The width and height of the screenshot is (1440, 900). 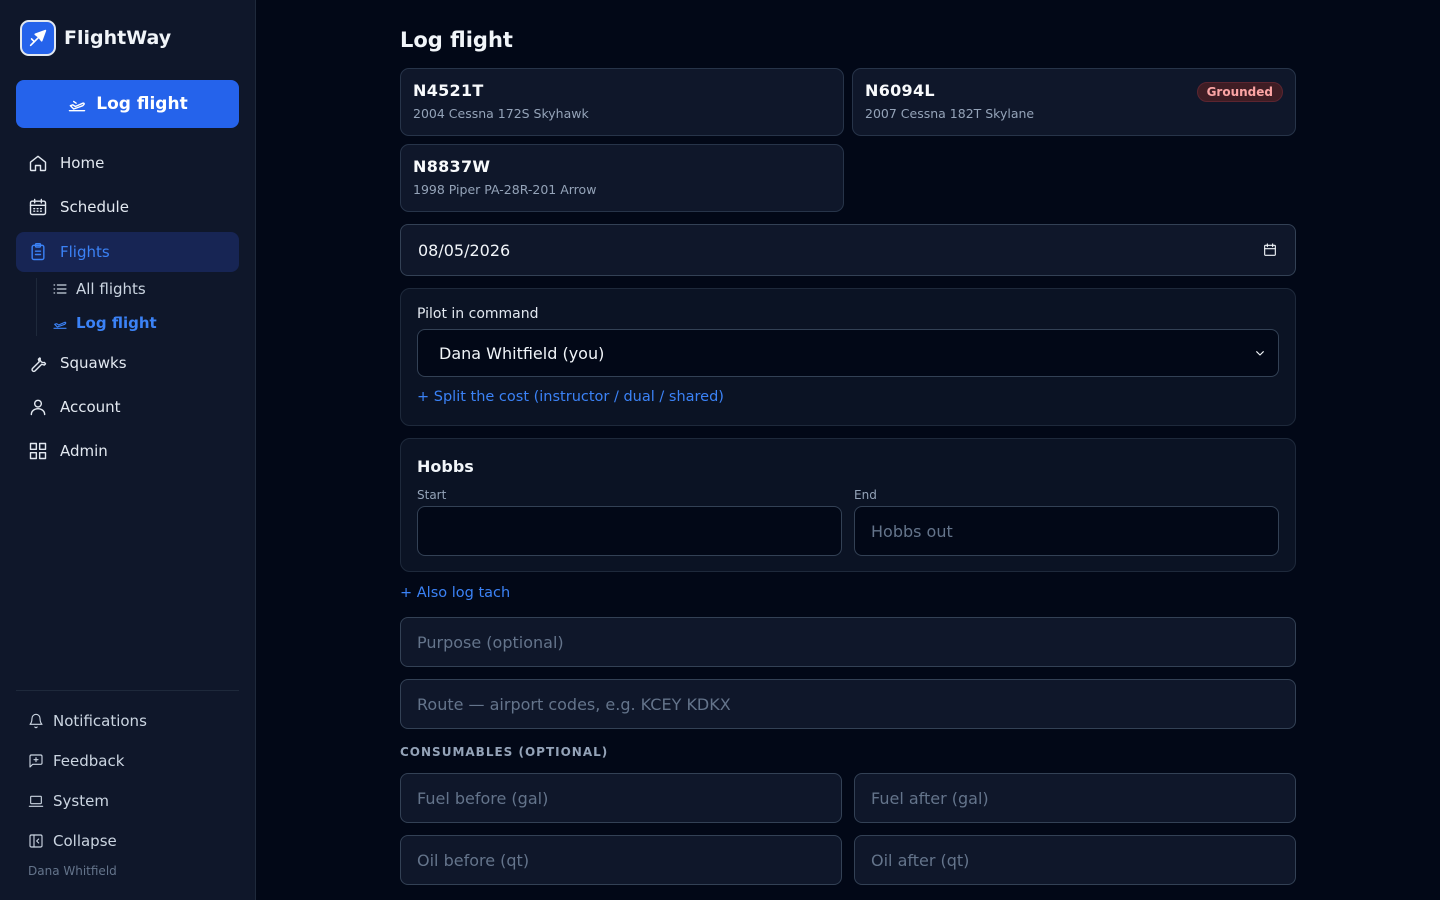 I want to click on log-flight-button: Log flight, so click(x=127, y=104).